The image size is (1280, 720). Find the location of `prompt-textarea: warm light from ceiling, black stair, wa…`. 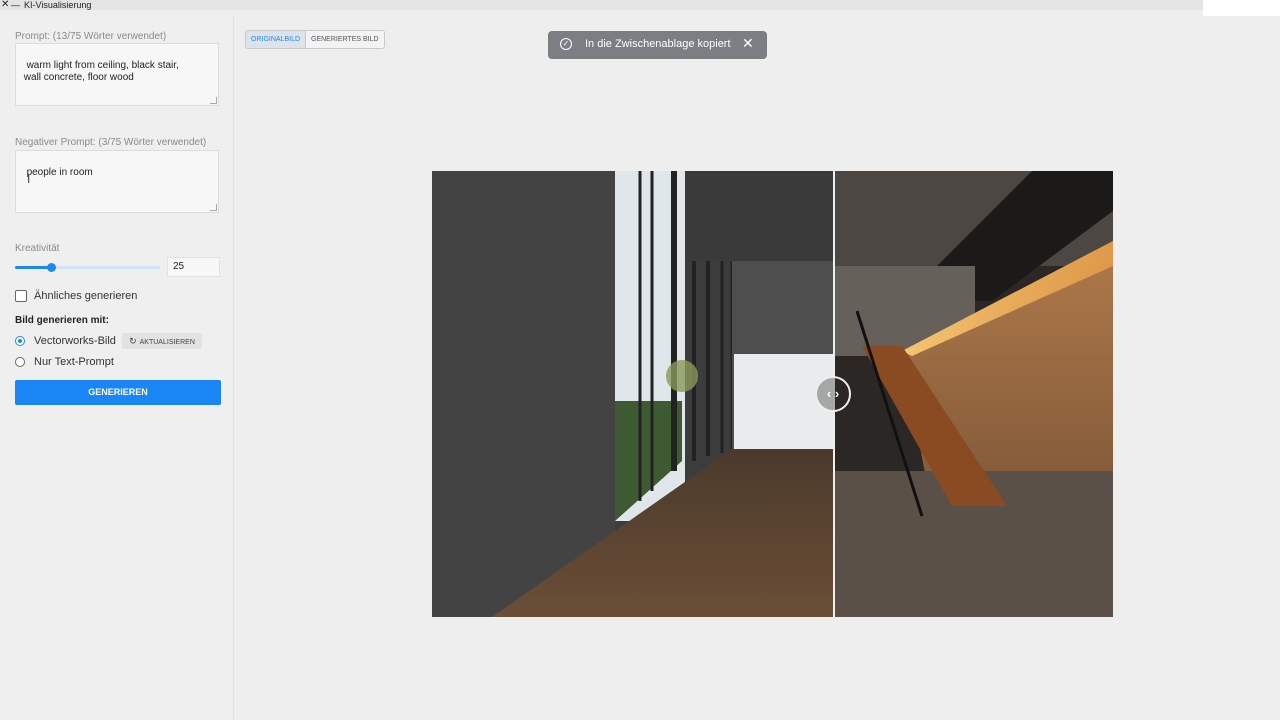

prompt-textarea: warm light from ceiling, black stair, wa… is located at coordinates (117, 74).